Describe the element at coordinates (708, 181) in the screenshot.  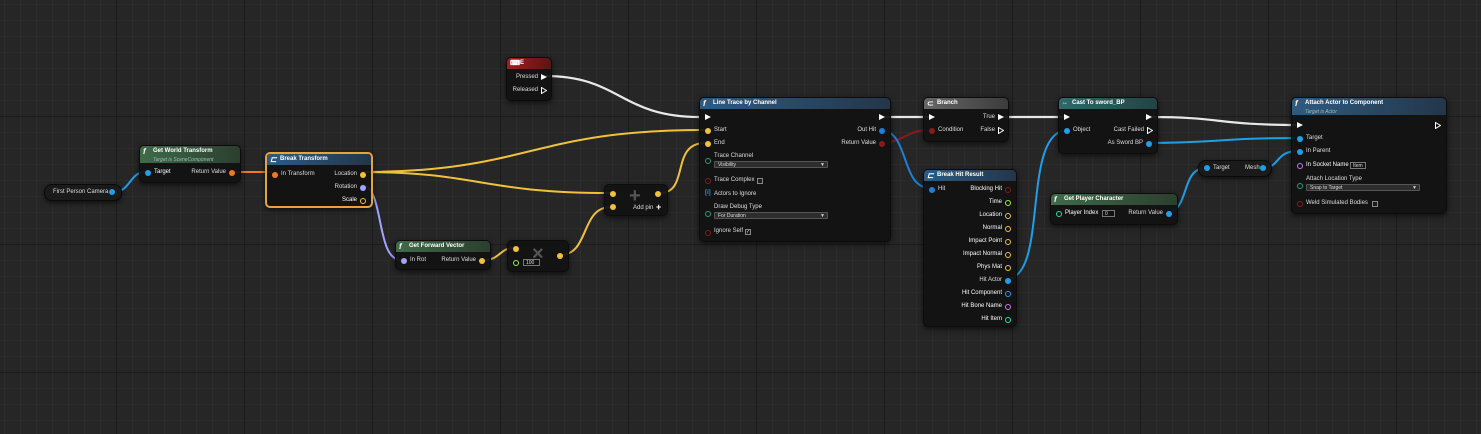
I see `trace-complex-pin` at that location.